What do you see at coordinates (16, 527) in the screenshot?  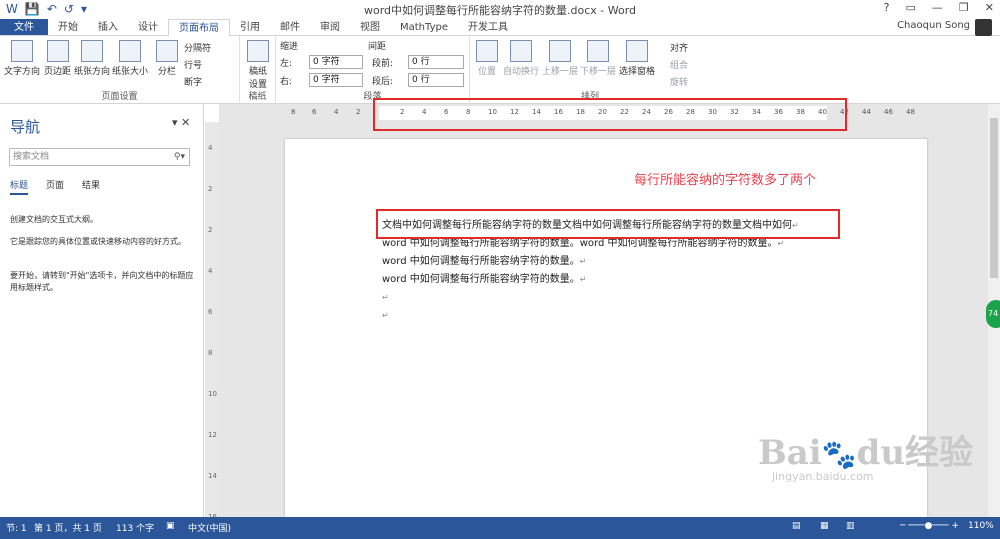 I see `status-section: 节: 1` at bounding box center [16, 527].